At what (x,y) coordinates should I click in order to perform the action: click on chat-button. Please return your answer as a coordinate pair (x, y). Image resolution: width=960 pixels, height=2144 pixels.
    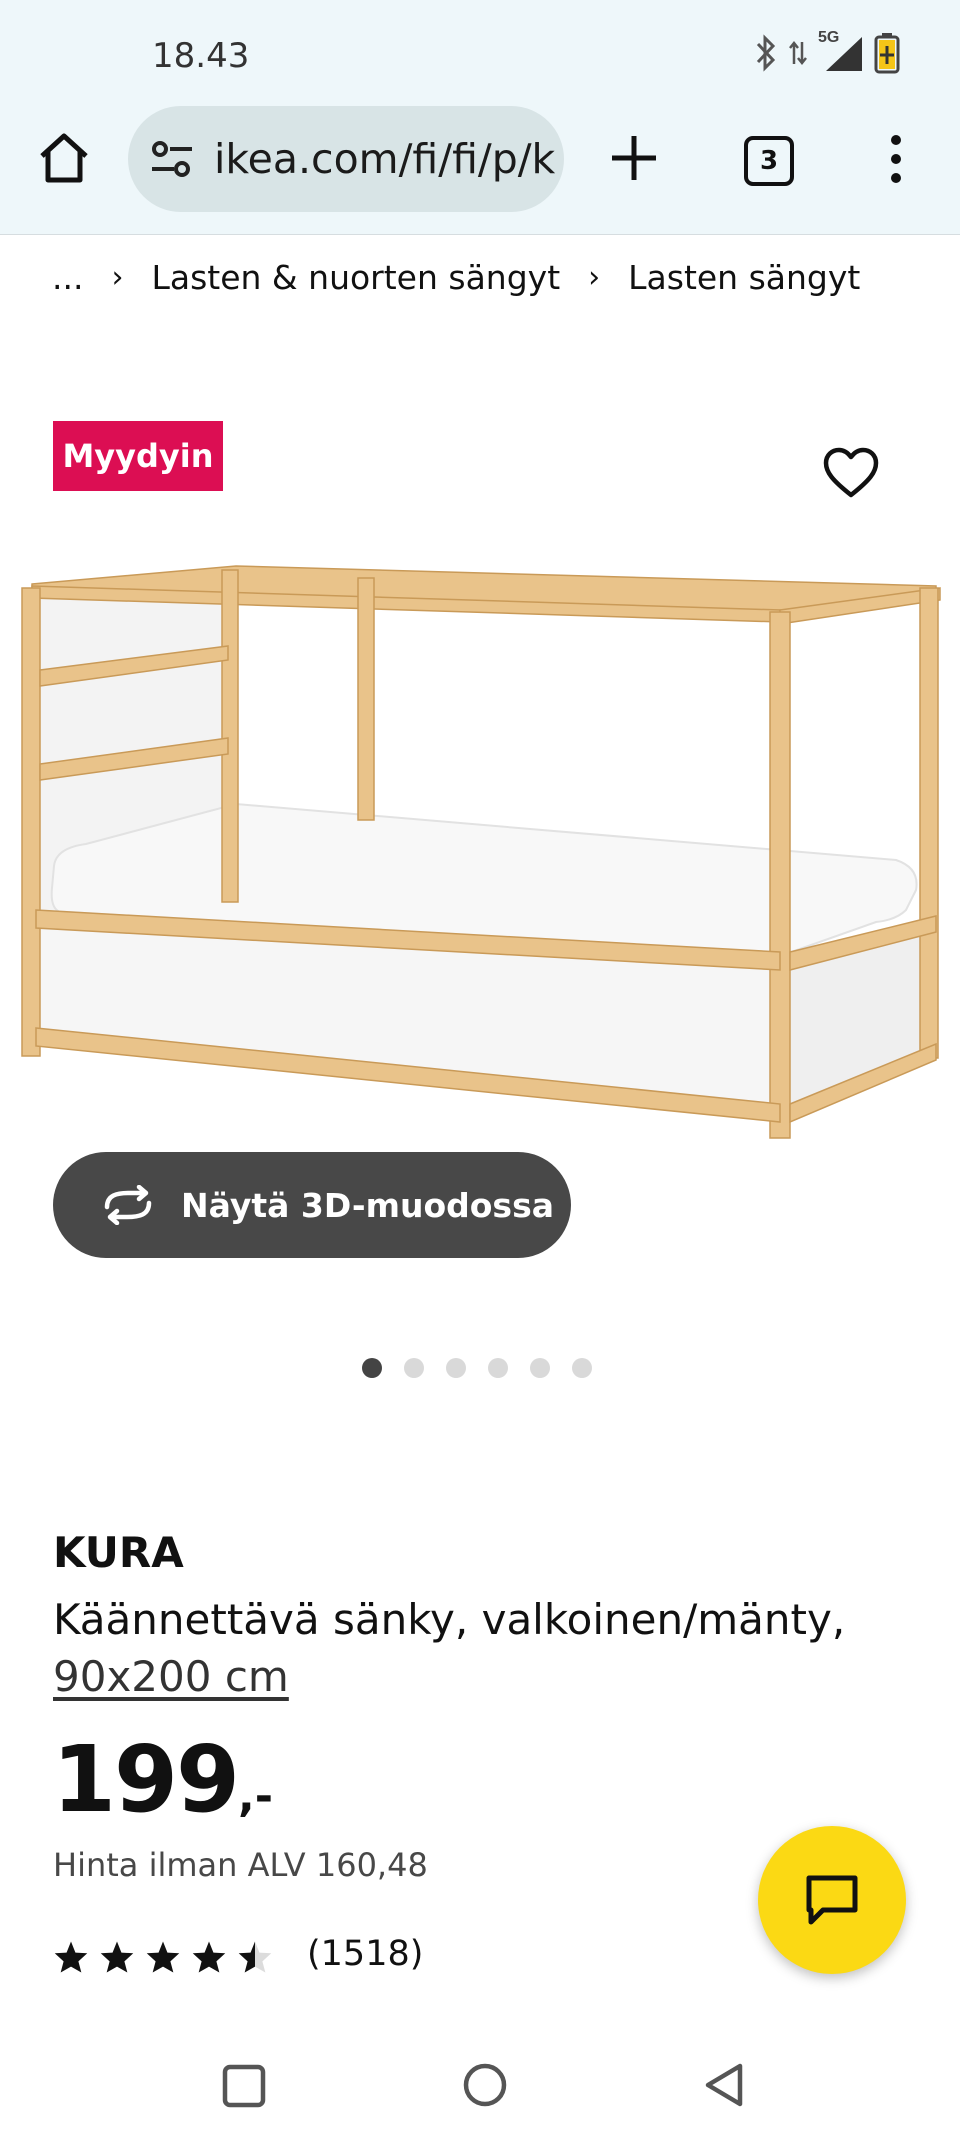
    Looking at the image, I should click on (832, 1900).